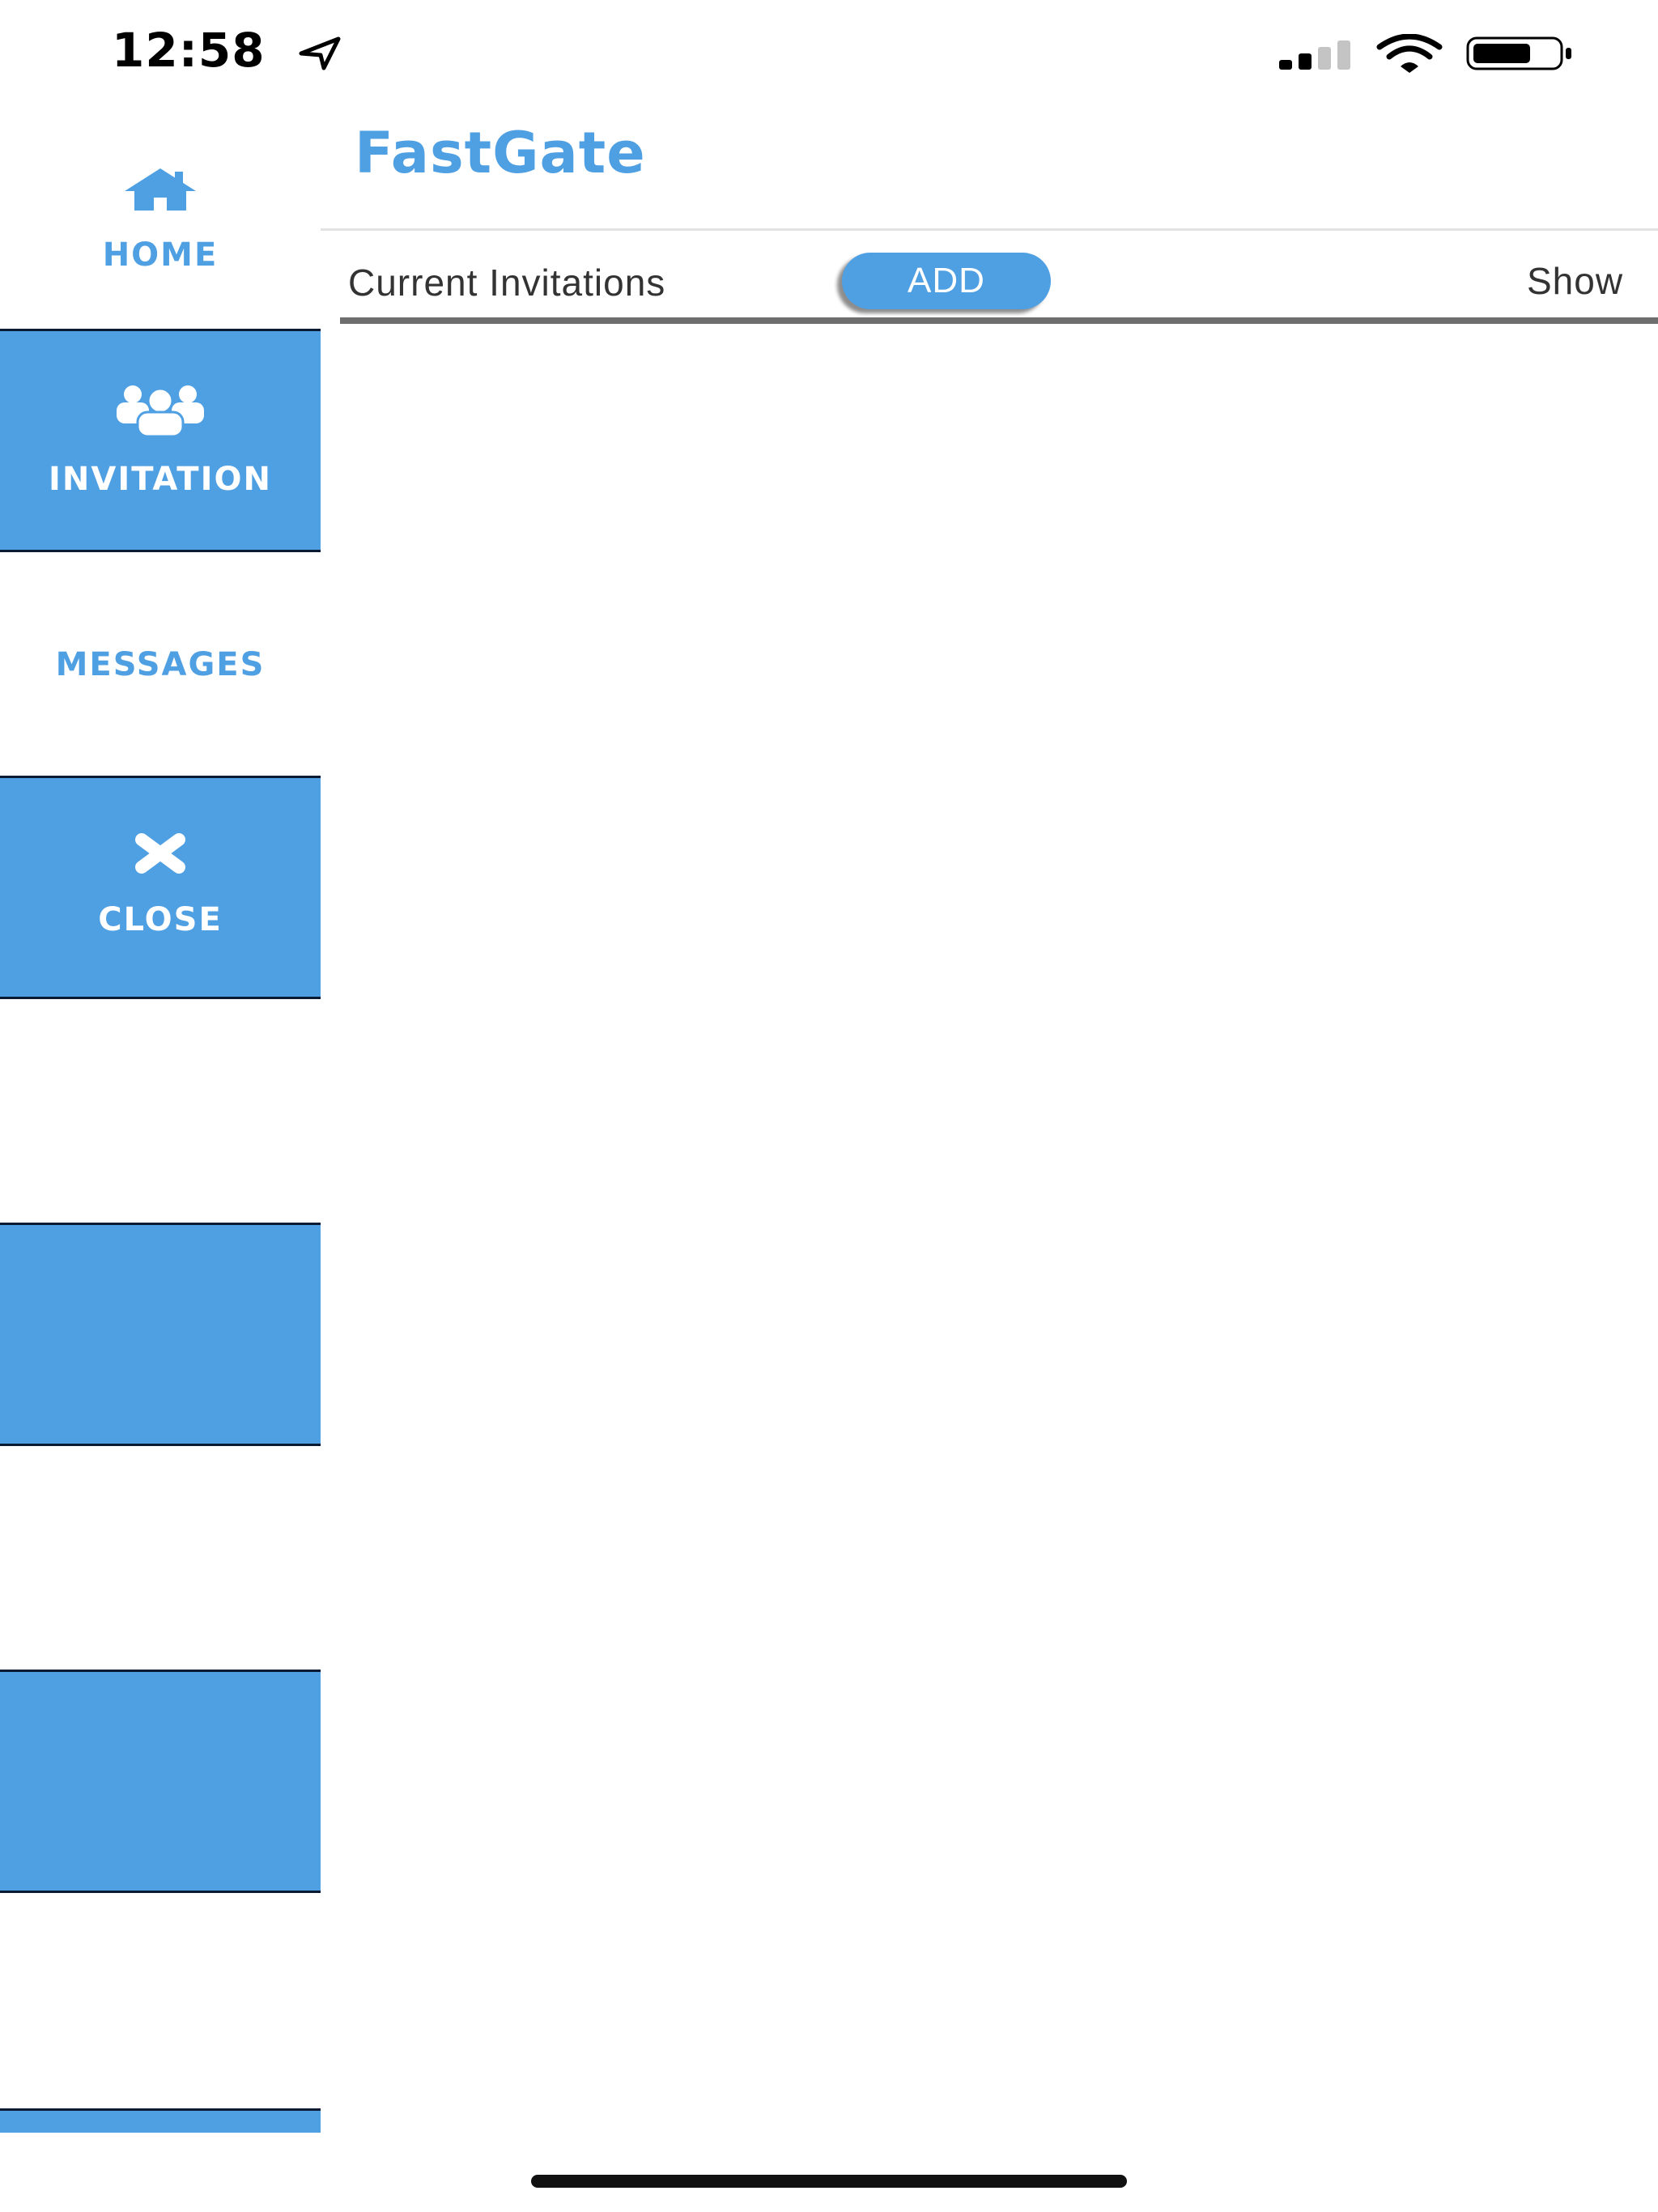 This screenshot has width=1658, height=2212. I want to click on close-icon, so click(160, 853).